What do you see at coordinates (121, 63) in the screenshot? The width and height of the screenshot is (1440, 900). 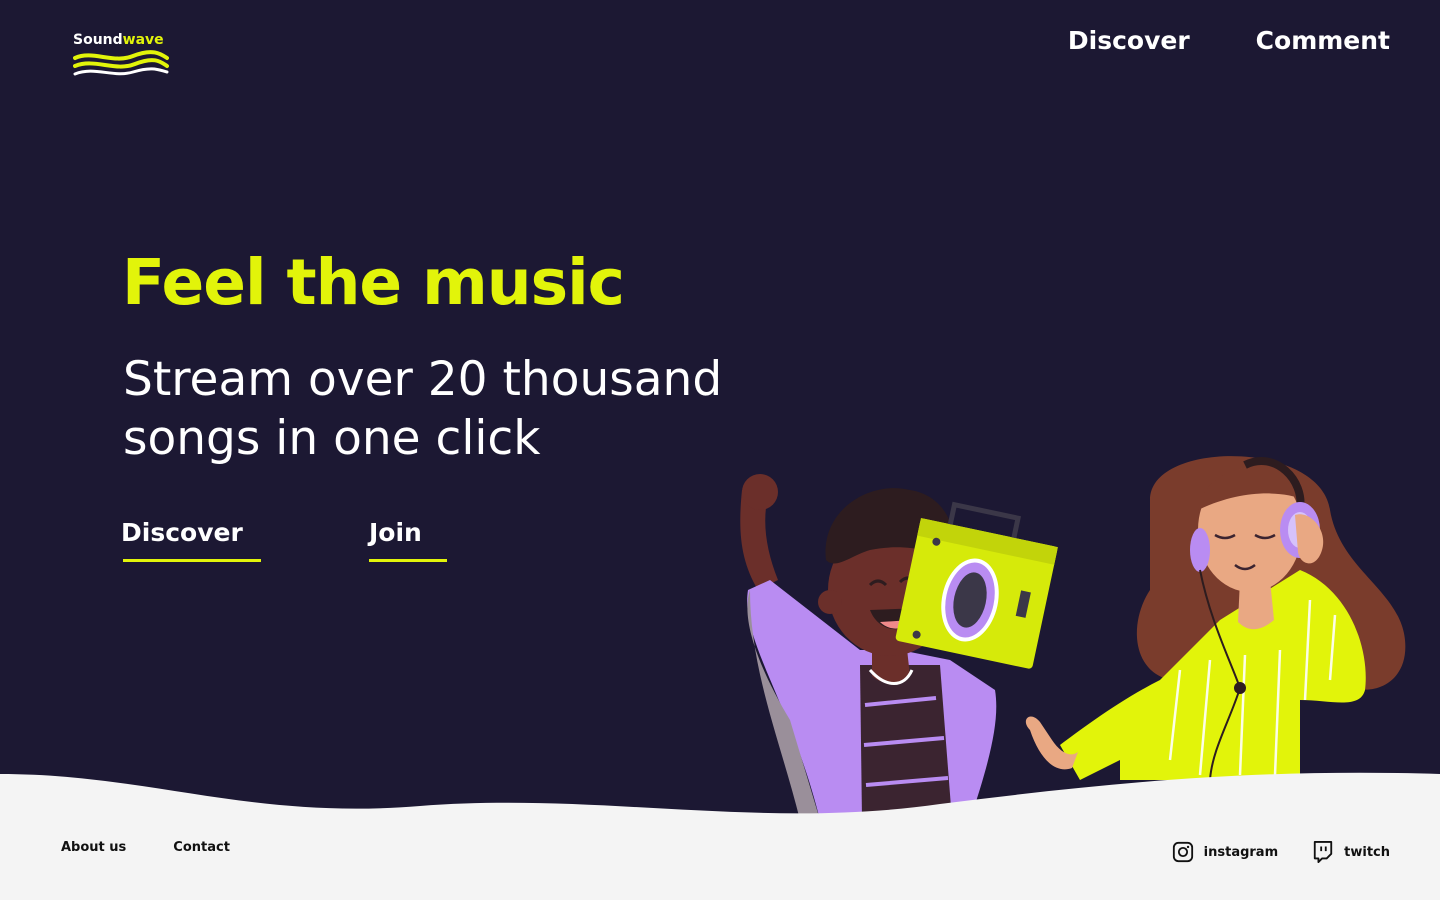 I see `soundwave-logo-icon` at bounding box center [121, 63].